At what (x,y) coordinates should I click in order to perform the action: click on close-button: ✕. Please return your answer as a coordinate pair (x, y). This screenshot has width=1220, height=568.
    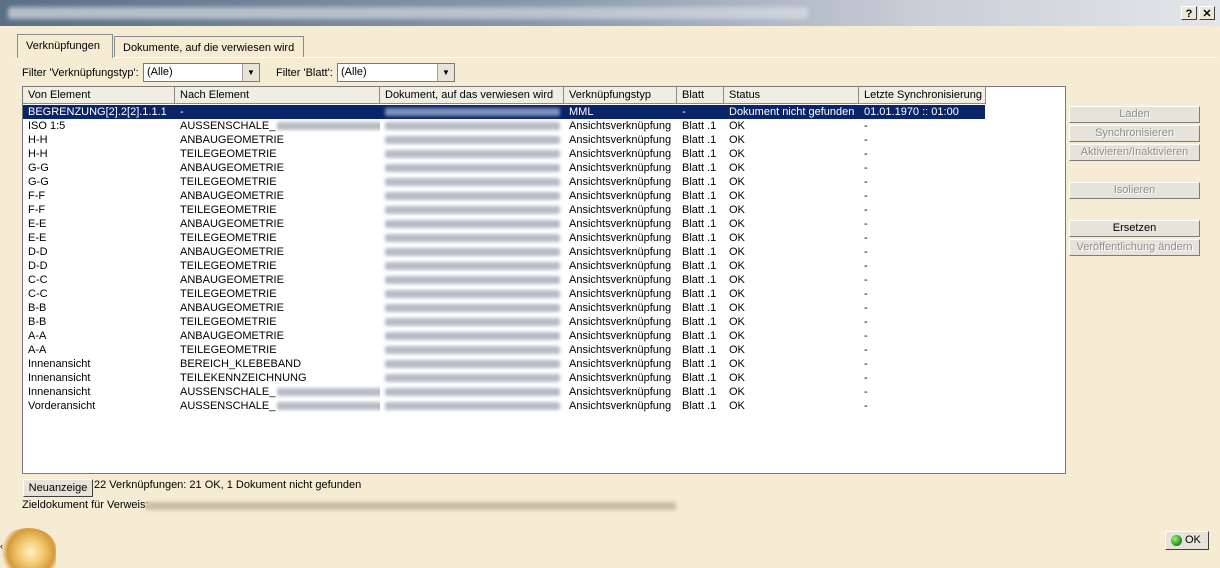
    Looking at the image, I should click on (1207, 13).